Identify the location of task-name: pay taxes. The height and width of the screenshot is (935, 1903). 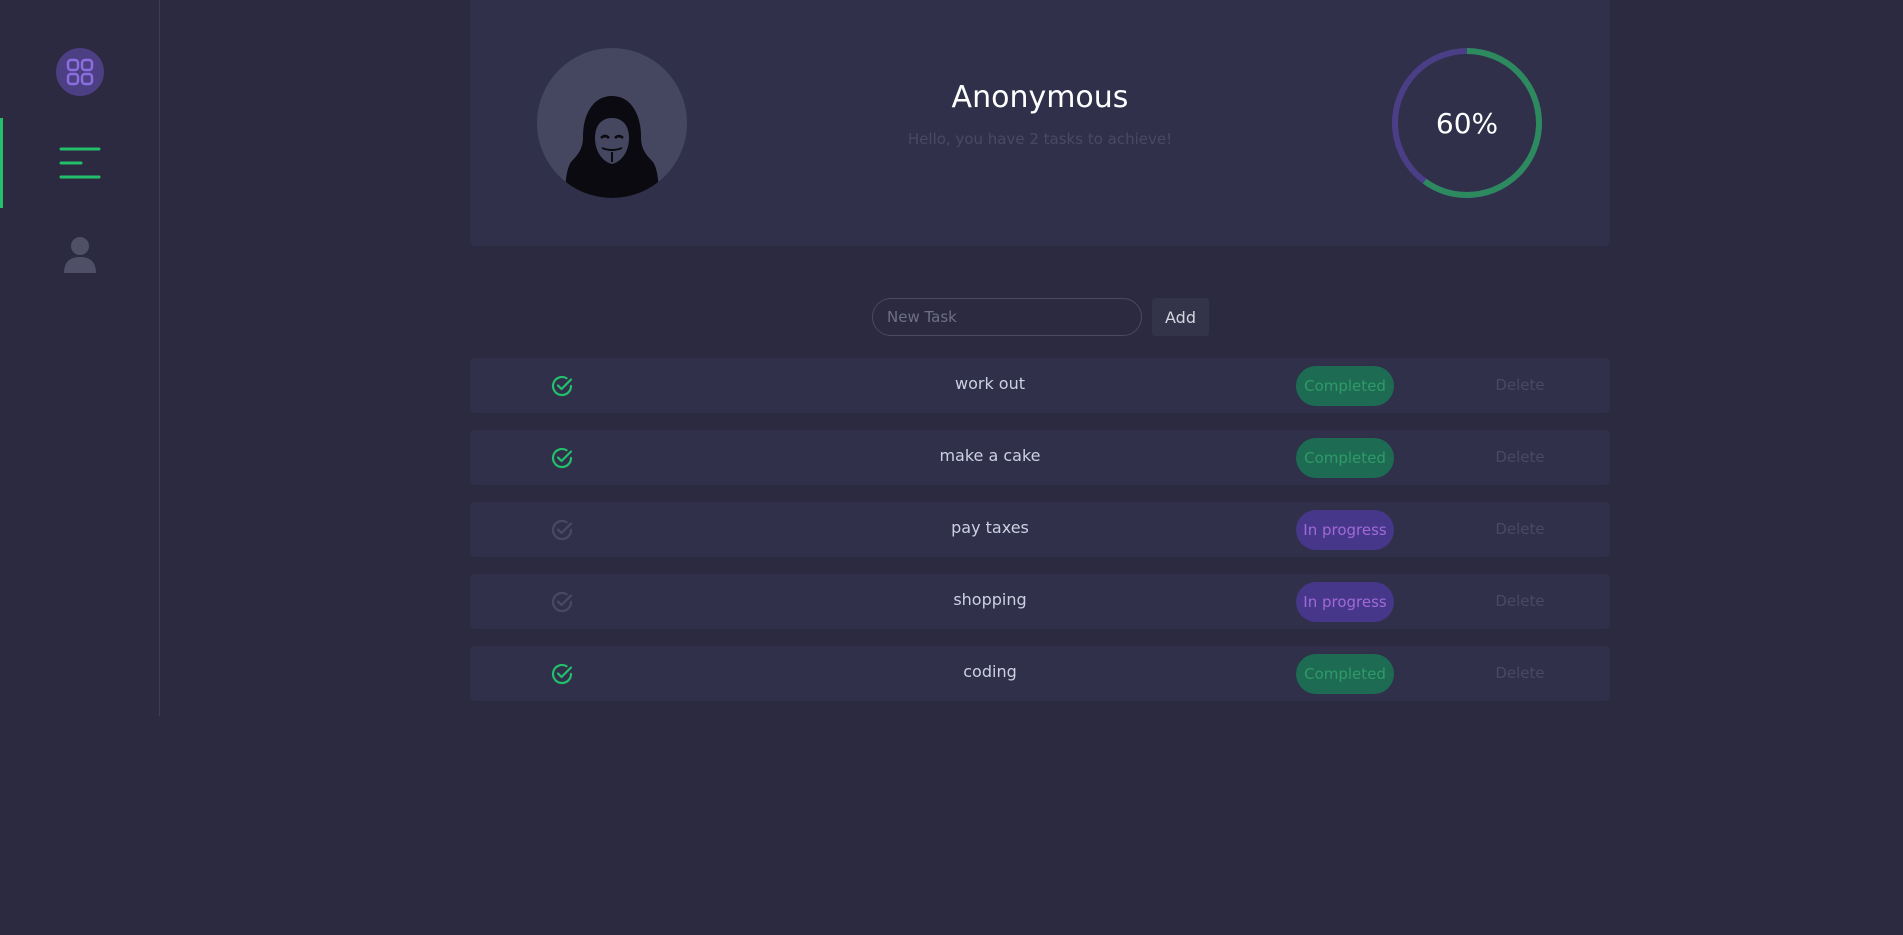
(990, 527).